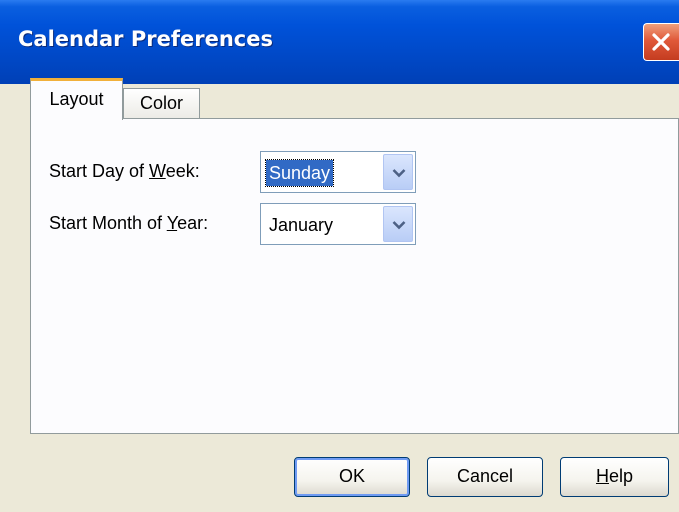 The image size is (679, 512). What do you see at coordinates (172, 223) in the screenshot?
I see `start-month-label-accesskey: Y` at bounding box center [172, 223].